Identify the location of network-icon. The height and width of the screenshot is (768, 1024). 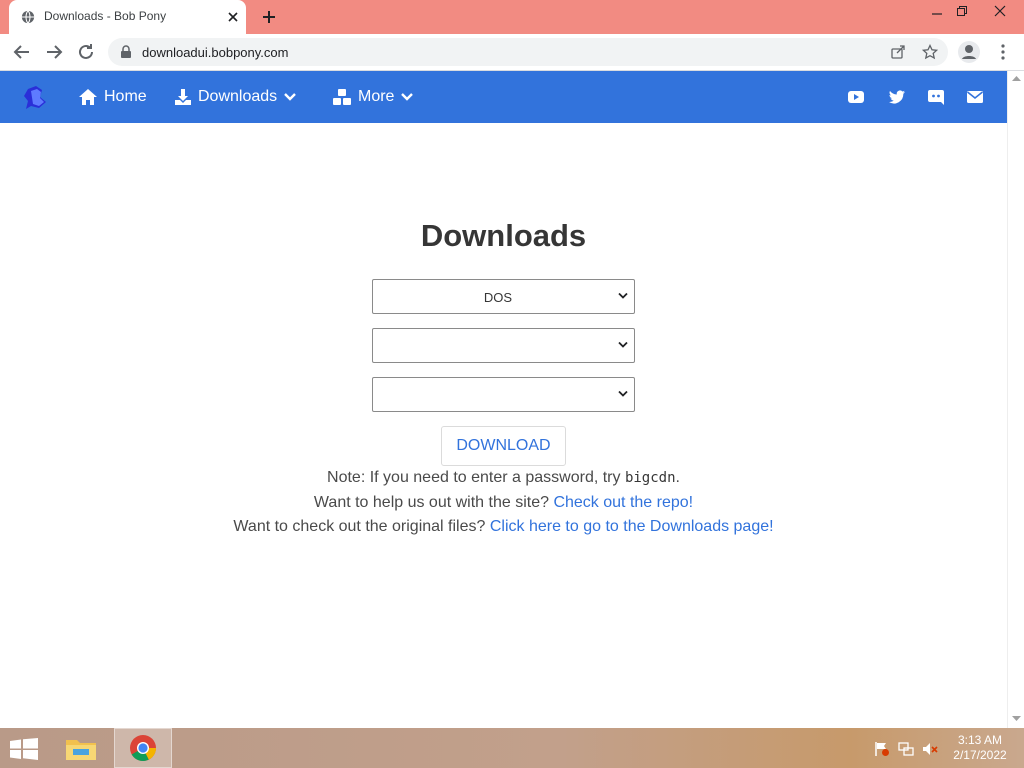
(906, 749).